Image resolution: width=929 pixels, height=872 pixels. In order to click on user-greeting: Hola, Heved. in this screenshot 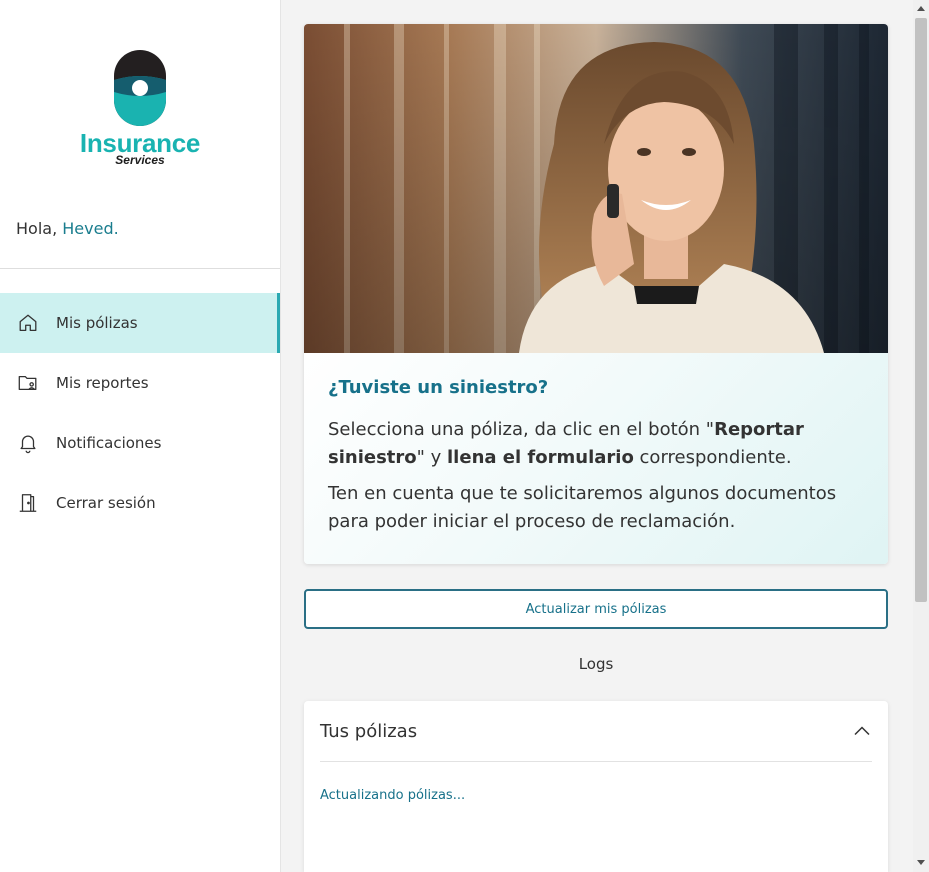, I will do `click(67, 228)`.